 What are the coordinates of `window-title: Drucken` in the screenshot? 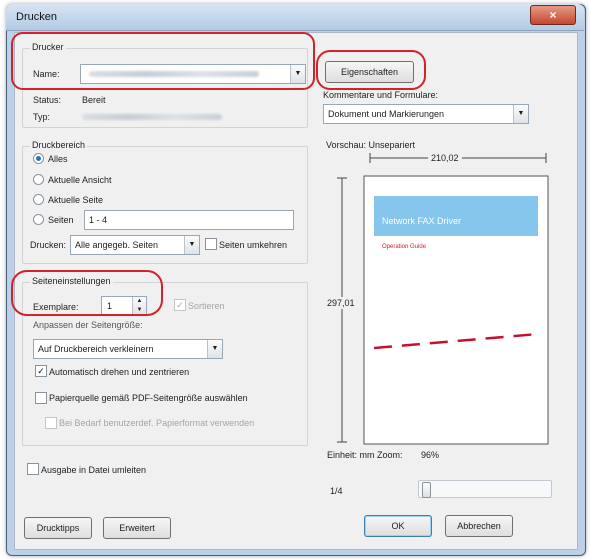 It's located at (36, 17).